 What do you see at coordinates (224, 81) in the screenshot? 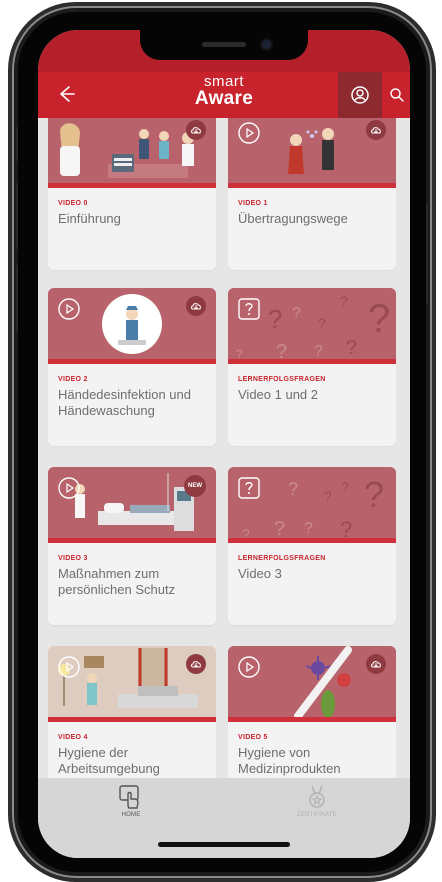
I see `logo-small-text: smart` at bounding box center [224, 81].